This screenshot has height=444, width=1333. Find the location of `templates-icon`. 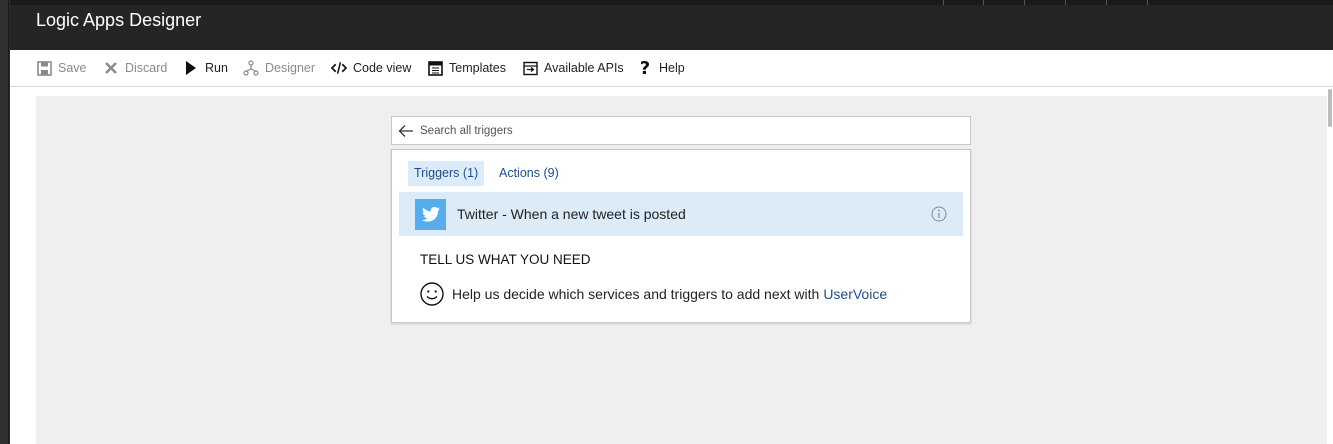

templates-icon is located at coordinates (435, 68).